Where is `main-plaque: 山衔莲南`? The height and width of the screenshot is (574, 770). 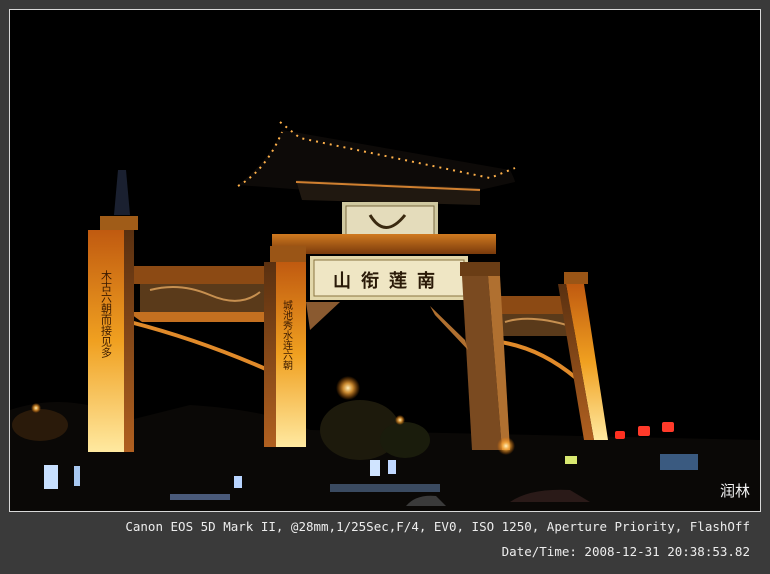 main-plaque: 山衔莲南 is located at coordinates (389, 278).